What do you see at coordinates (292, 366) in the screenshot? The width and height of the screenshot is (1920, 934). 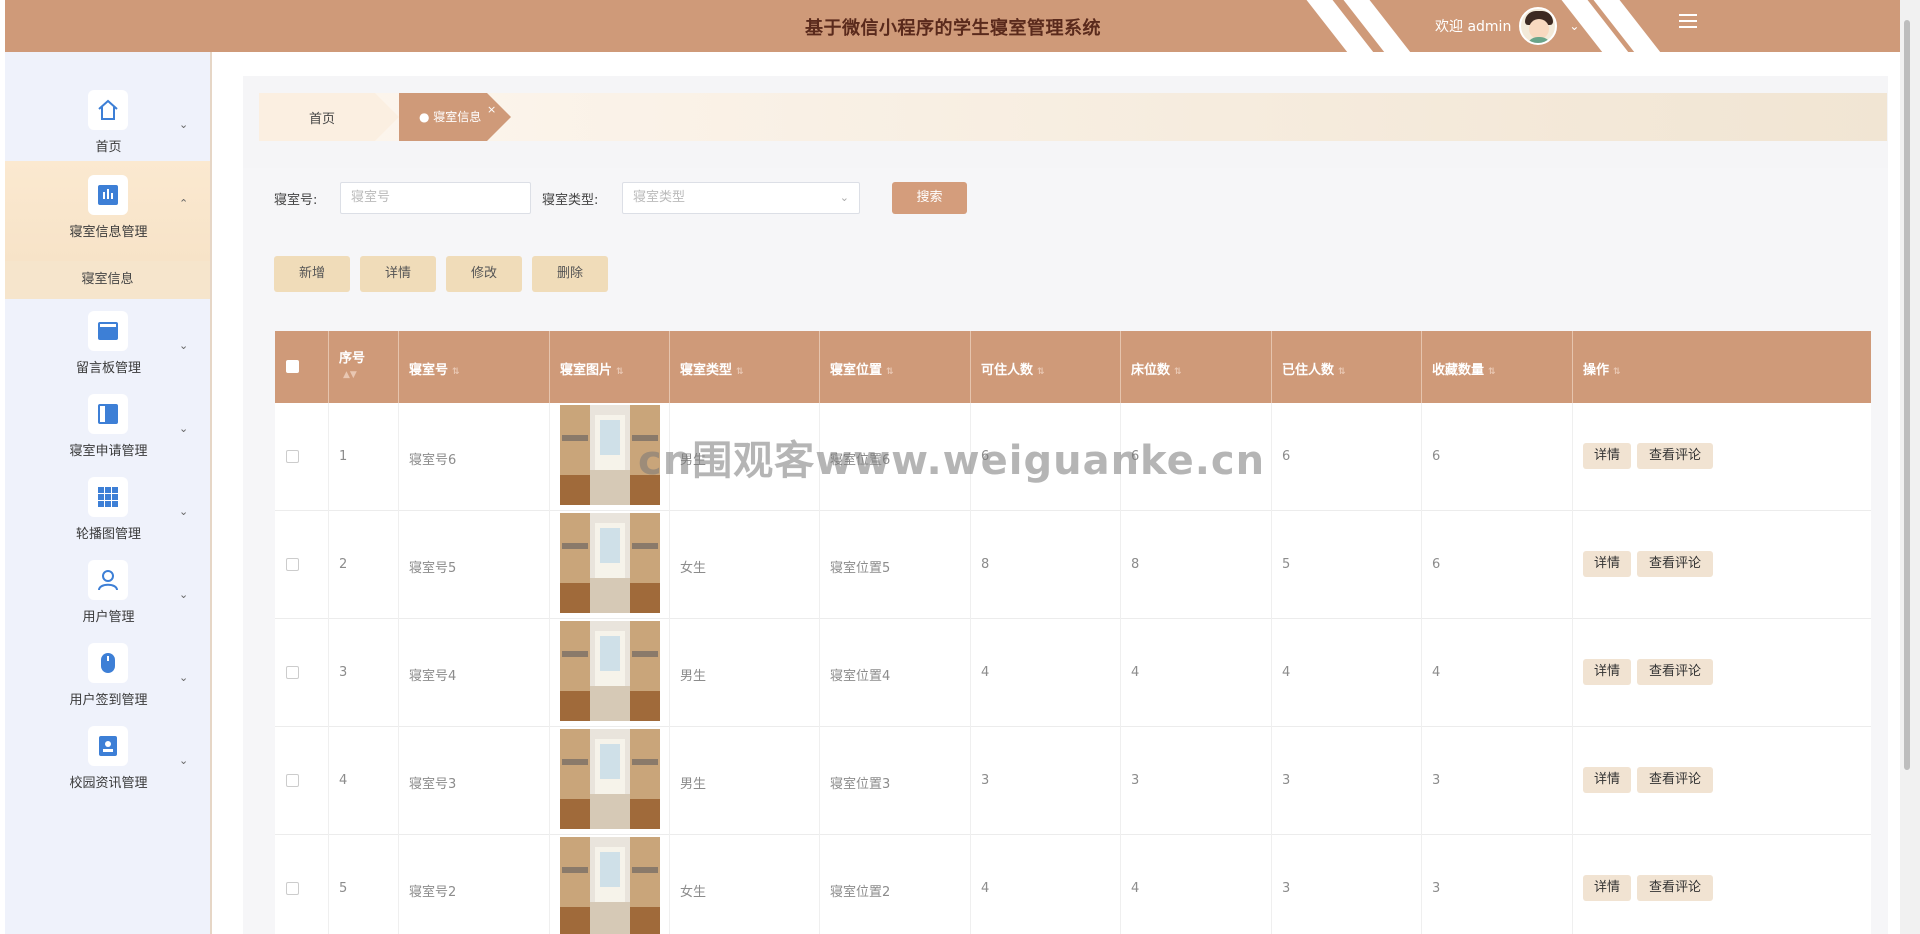 I see `select-all-checkbox` at bounding box center [292, 366].